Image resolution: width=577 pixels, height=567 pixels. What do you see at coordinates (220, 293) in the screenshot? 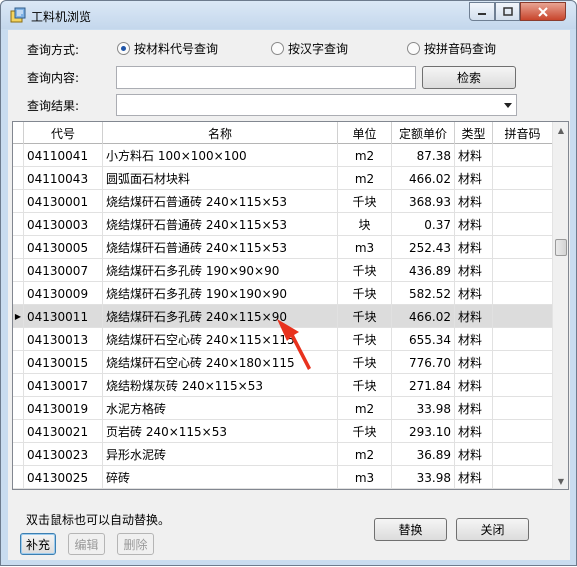
I see `cell-name: 烧结煤矸石多孔砖 190×190×90` at bounding box center [220, 293].